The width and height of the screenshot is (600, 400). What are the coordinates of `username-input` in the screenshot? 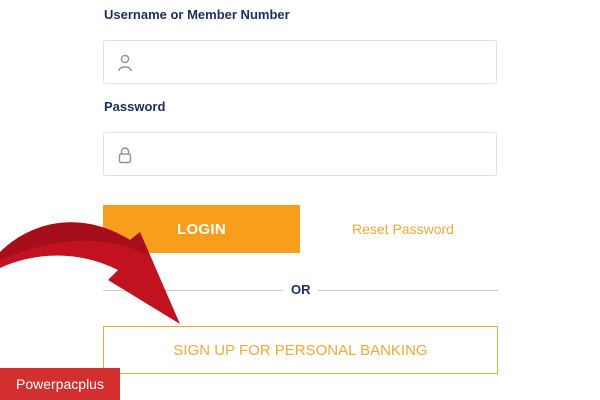 It's located at (316, 63).